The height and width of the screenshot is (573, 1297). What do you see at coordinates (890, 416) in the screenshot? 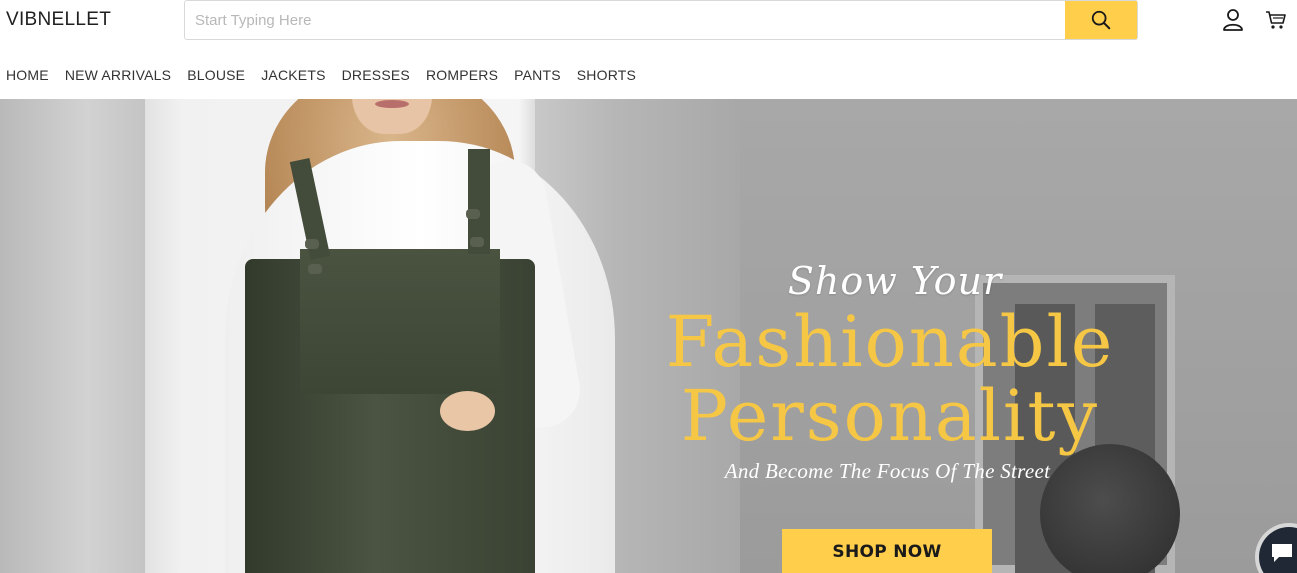
I see `hero-heading-line2: Personality` at bounding box center [890, 416].